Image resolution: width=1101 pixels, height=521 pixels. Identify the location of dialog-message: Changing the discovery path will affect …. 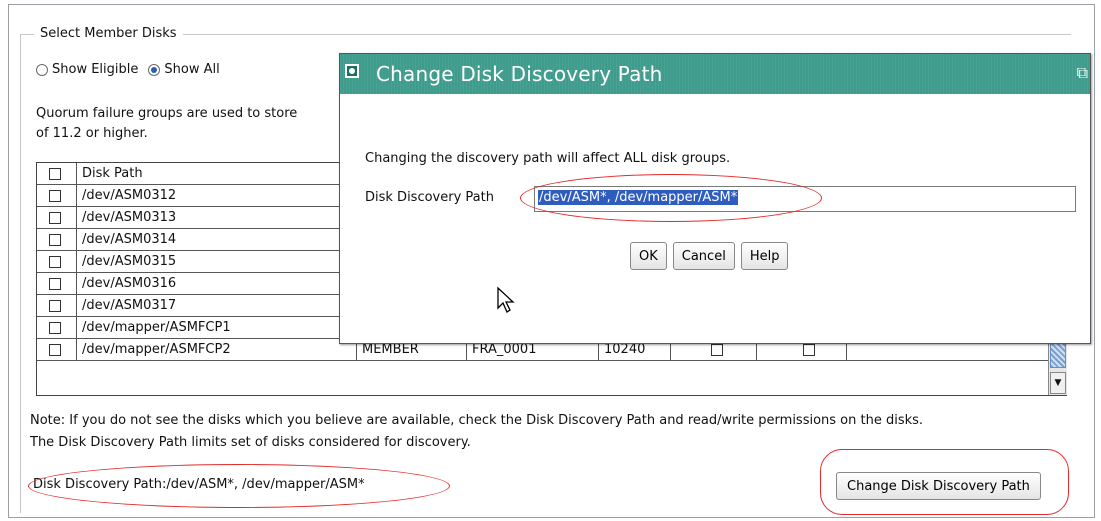
(548, 158).